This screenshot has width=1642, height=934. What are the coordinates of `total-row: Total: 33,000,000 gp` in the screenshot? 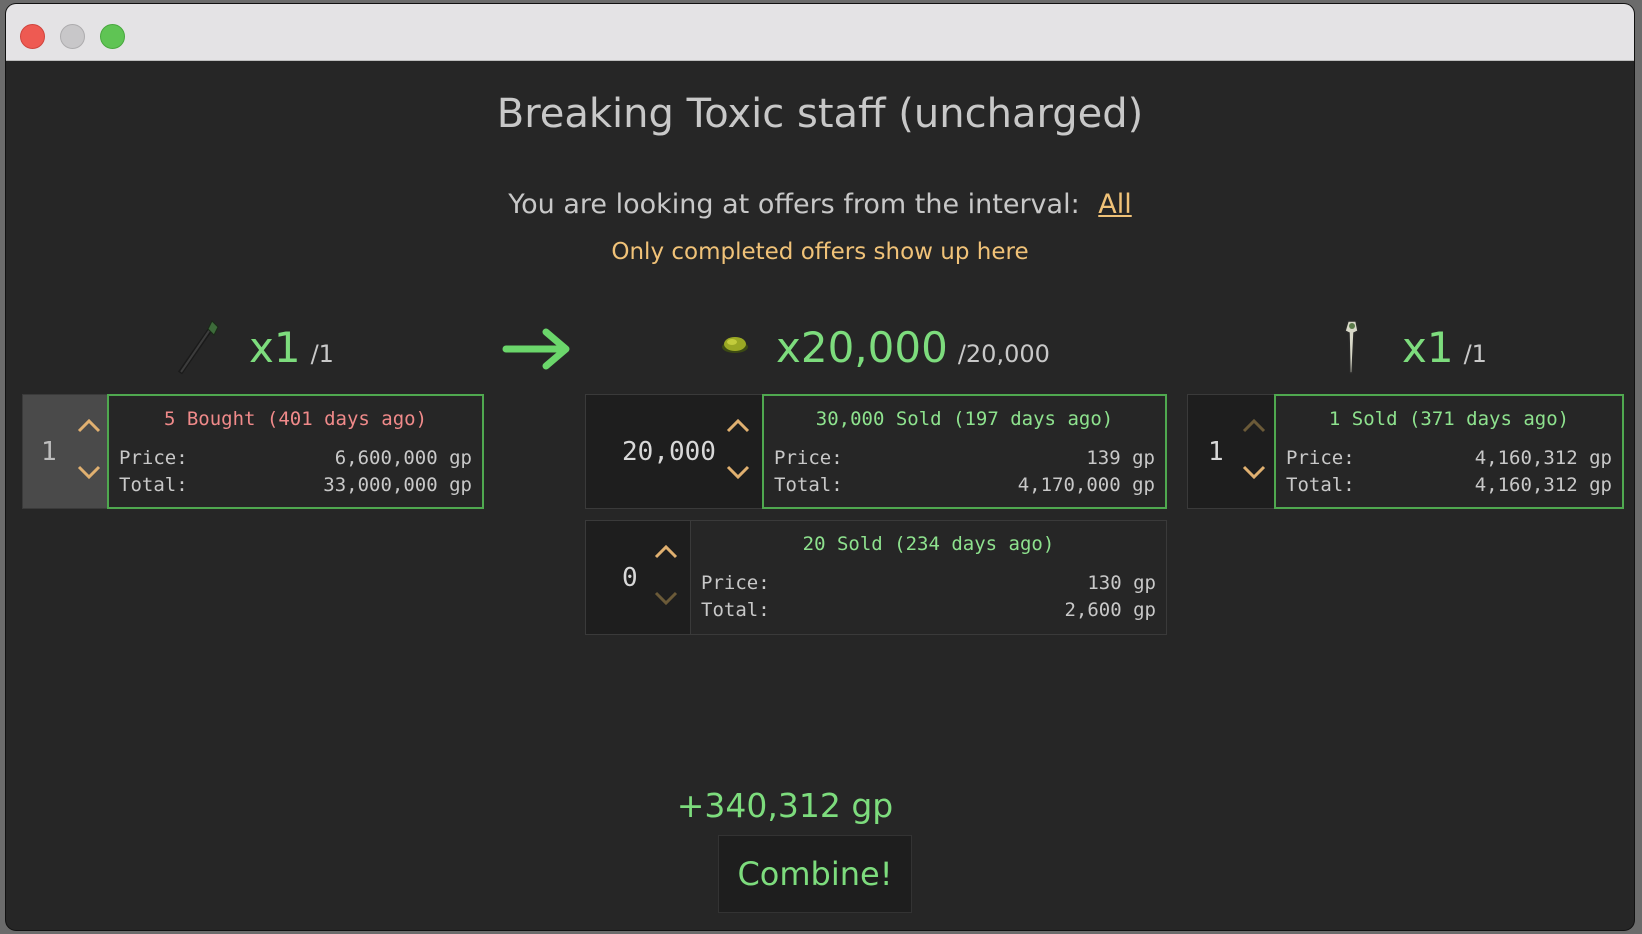 It's located at (295, 485).